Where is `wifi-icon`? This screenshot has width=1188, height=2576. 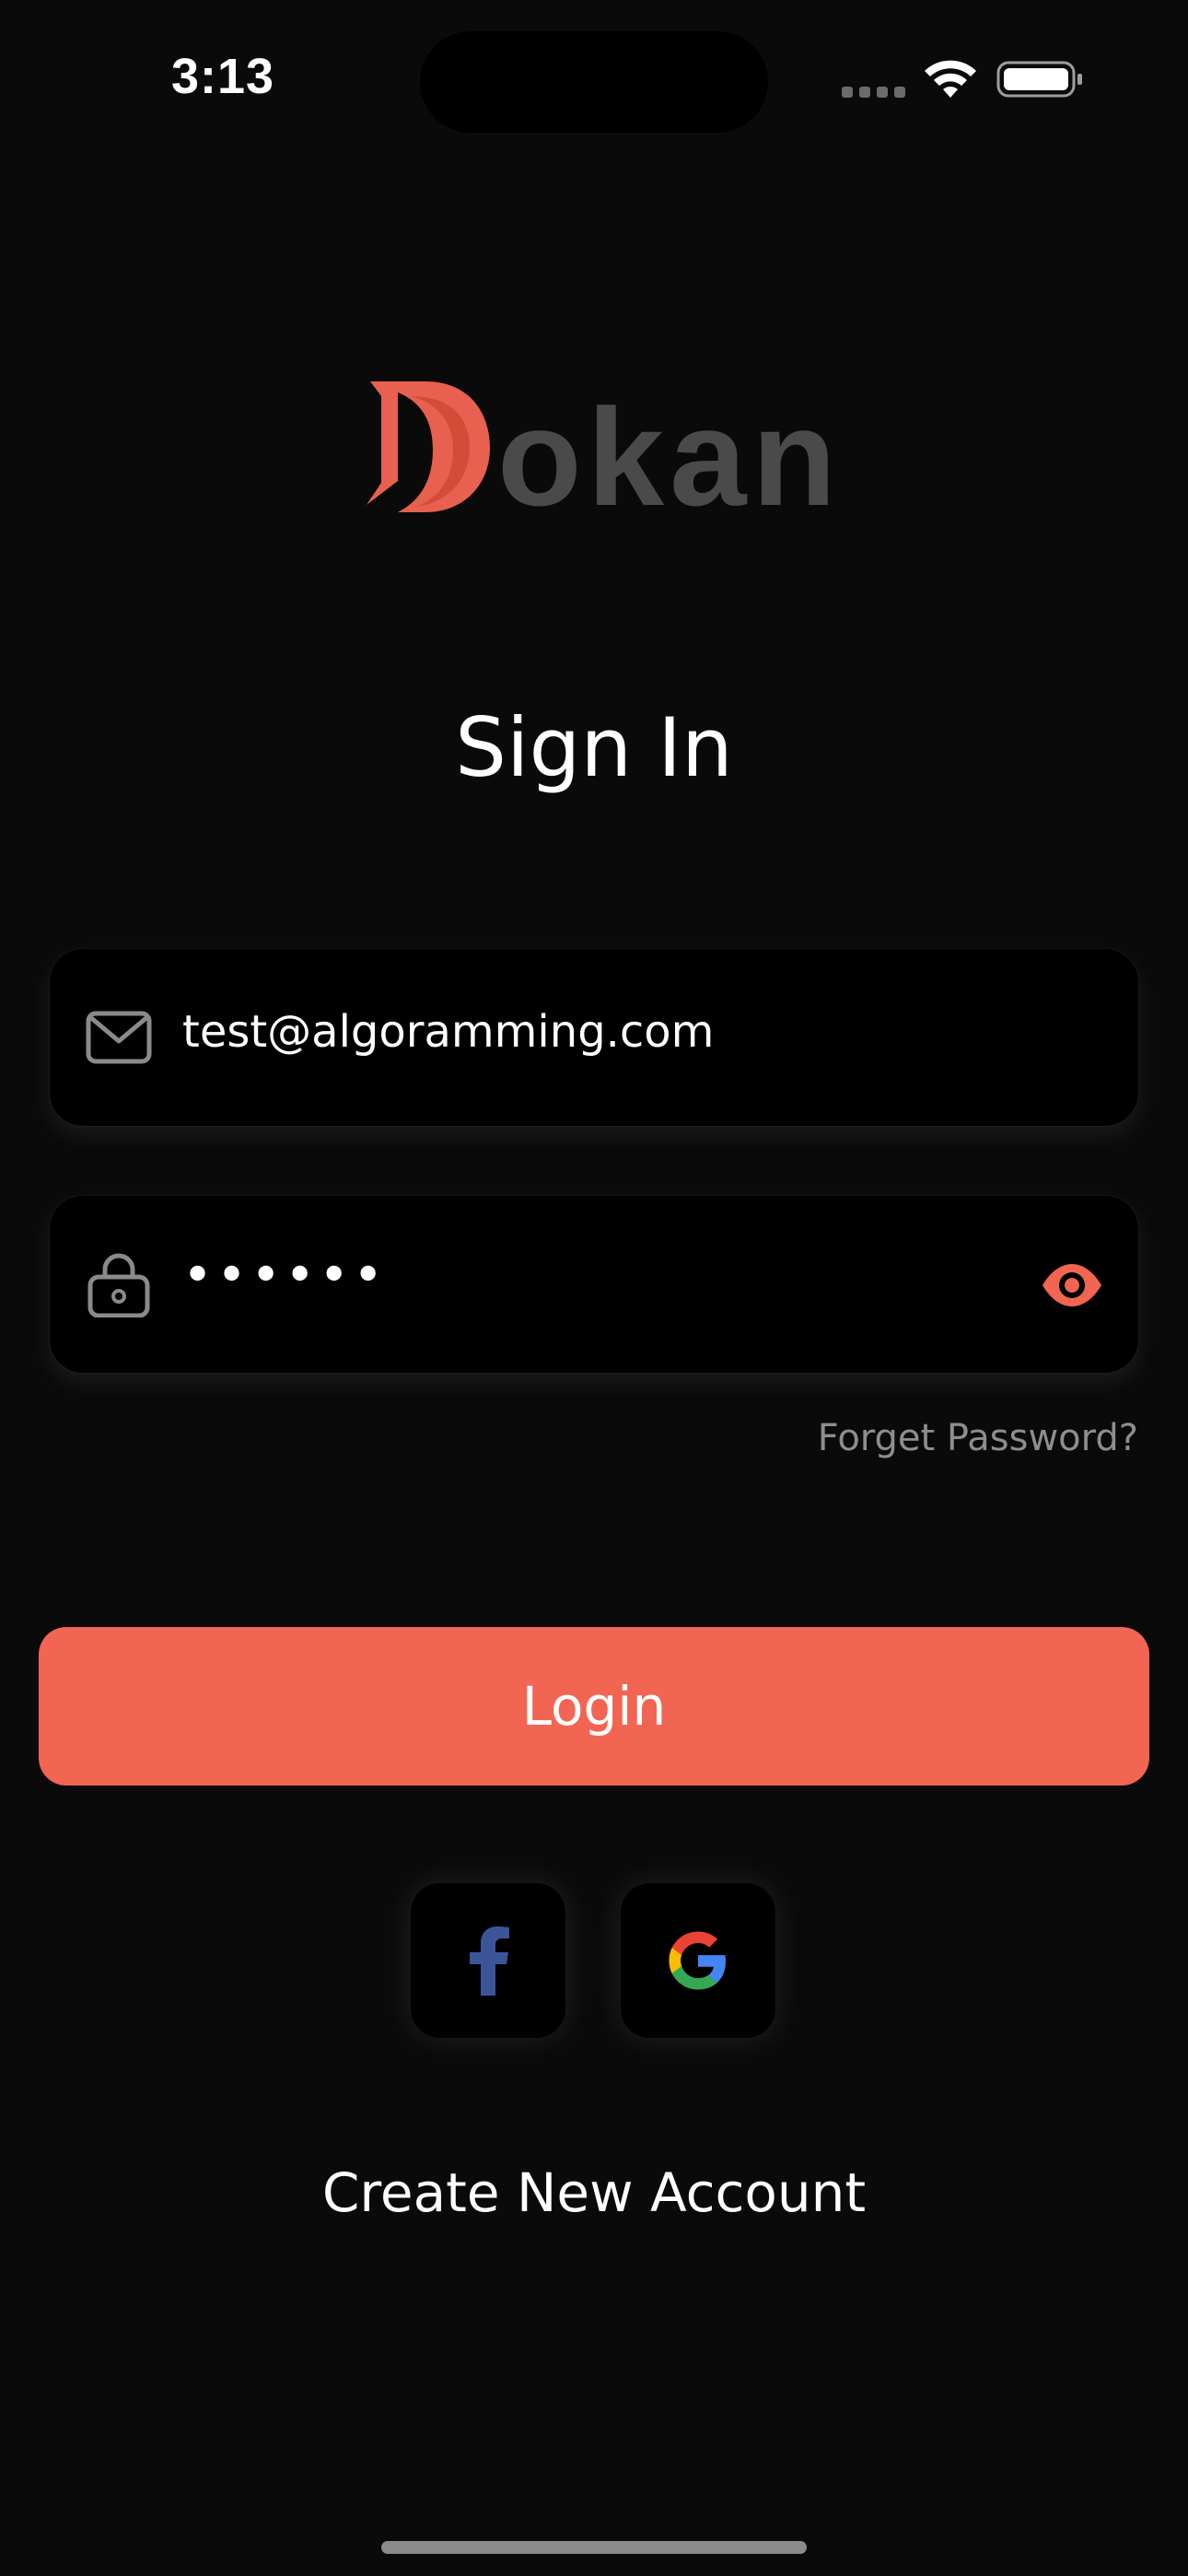 wifi-icon is located at coordinates (951, 79).